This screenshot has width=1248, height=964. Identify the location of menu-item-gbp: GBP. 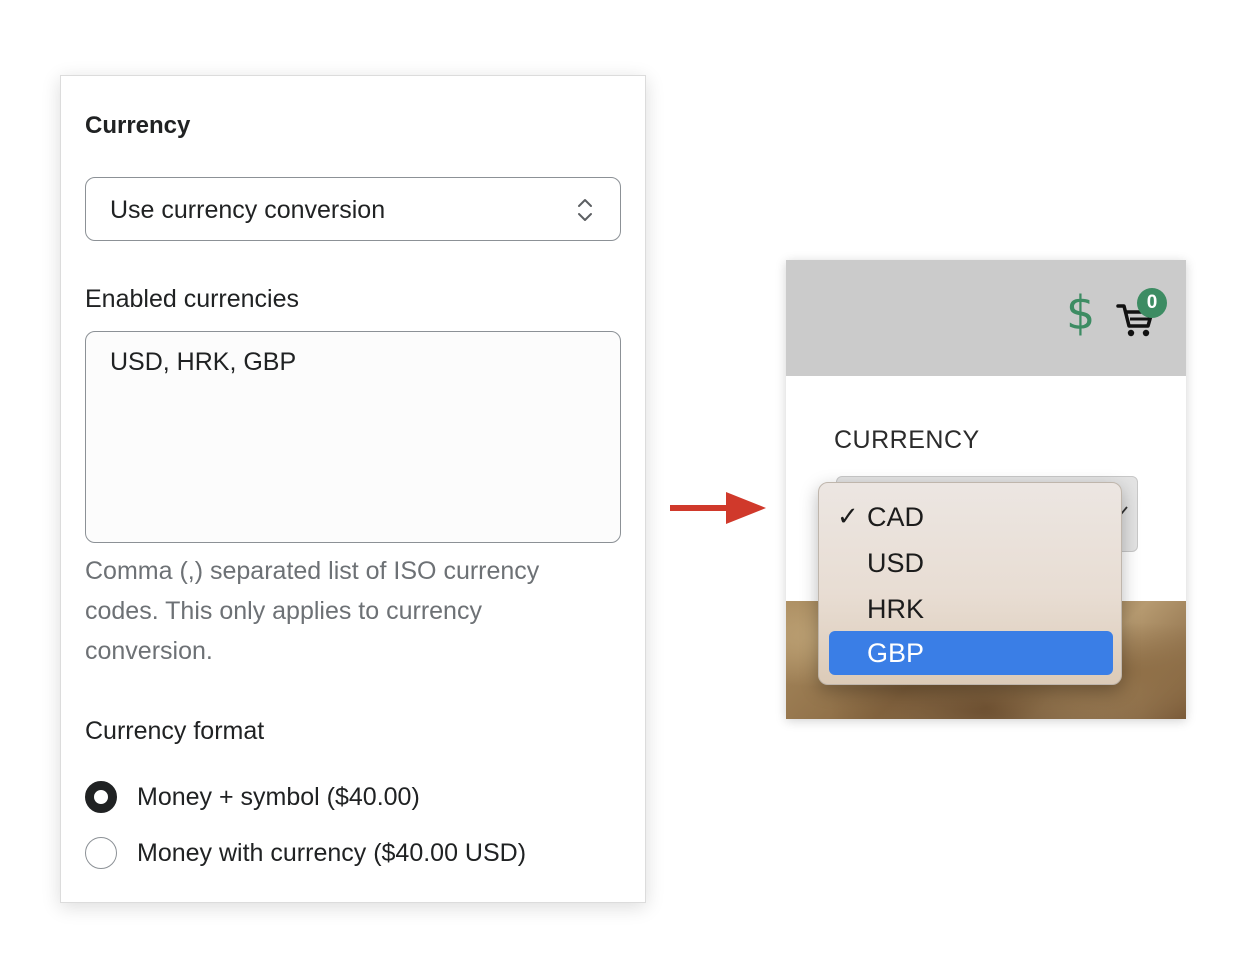
(971, 653).